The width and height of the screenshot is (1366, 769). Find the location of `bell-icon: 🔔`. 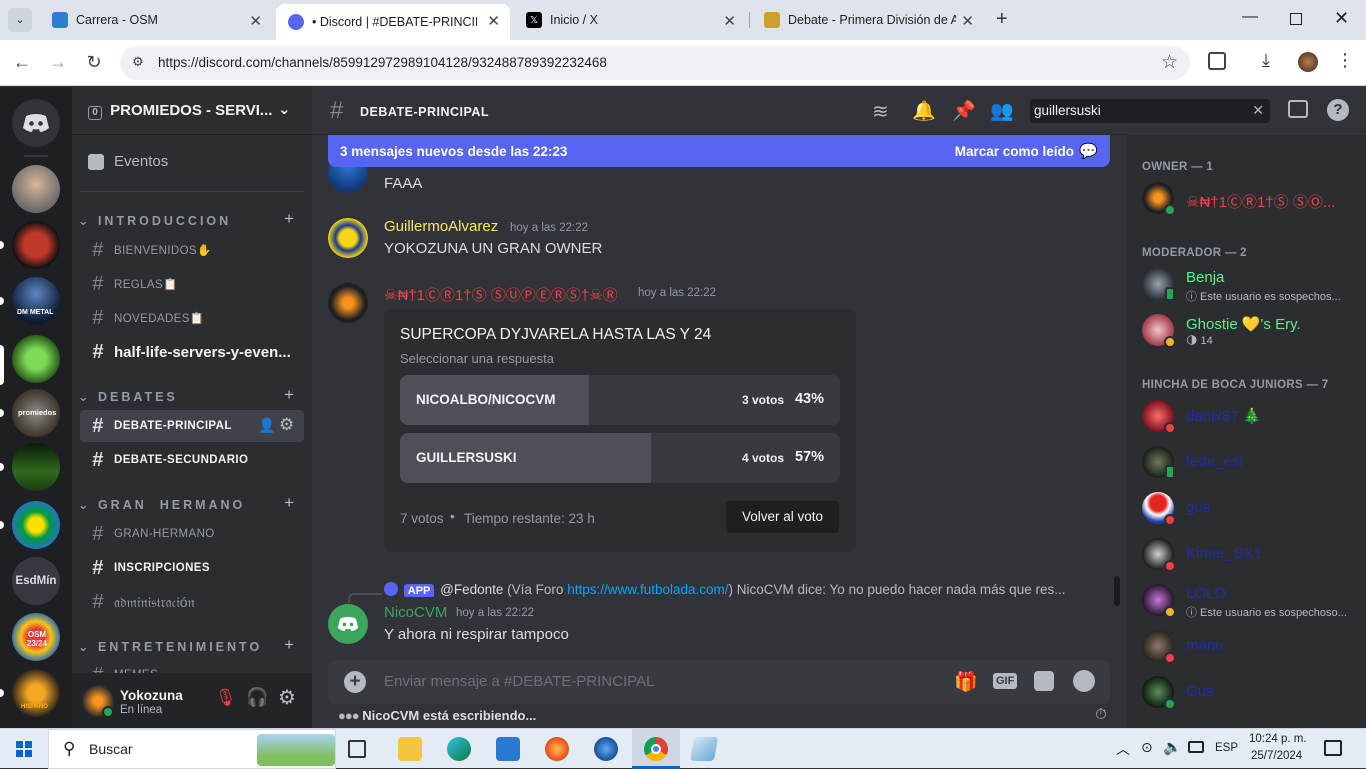

bell-icon: 🔔 is located at coordinates (924, 111).